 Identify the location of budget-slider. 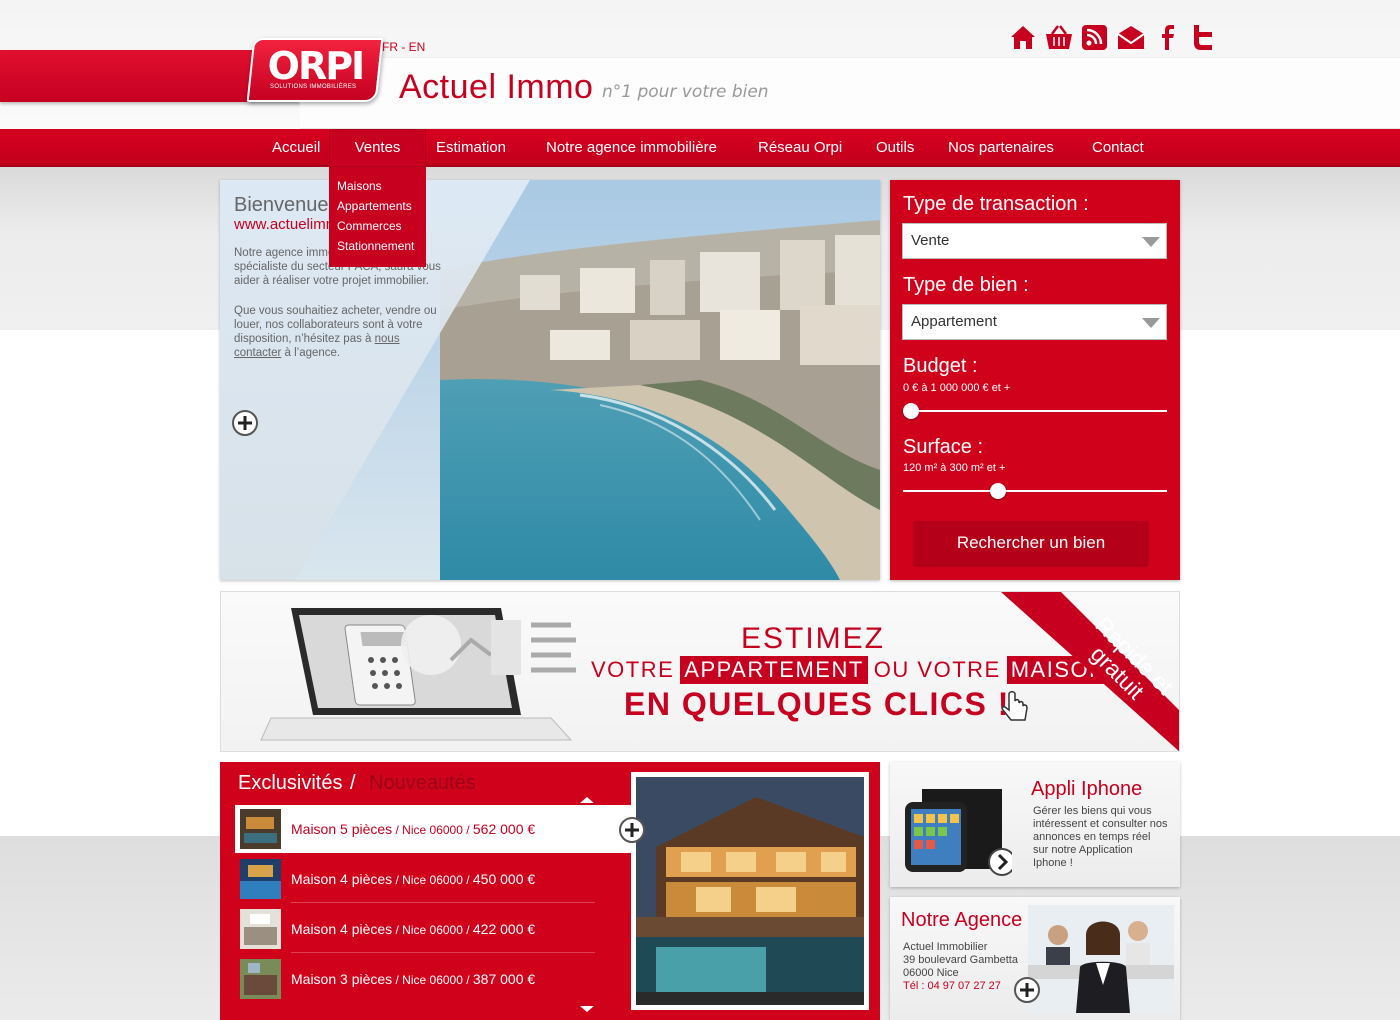
(1035, 411).